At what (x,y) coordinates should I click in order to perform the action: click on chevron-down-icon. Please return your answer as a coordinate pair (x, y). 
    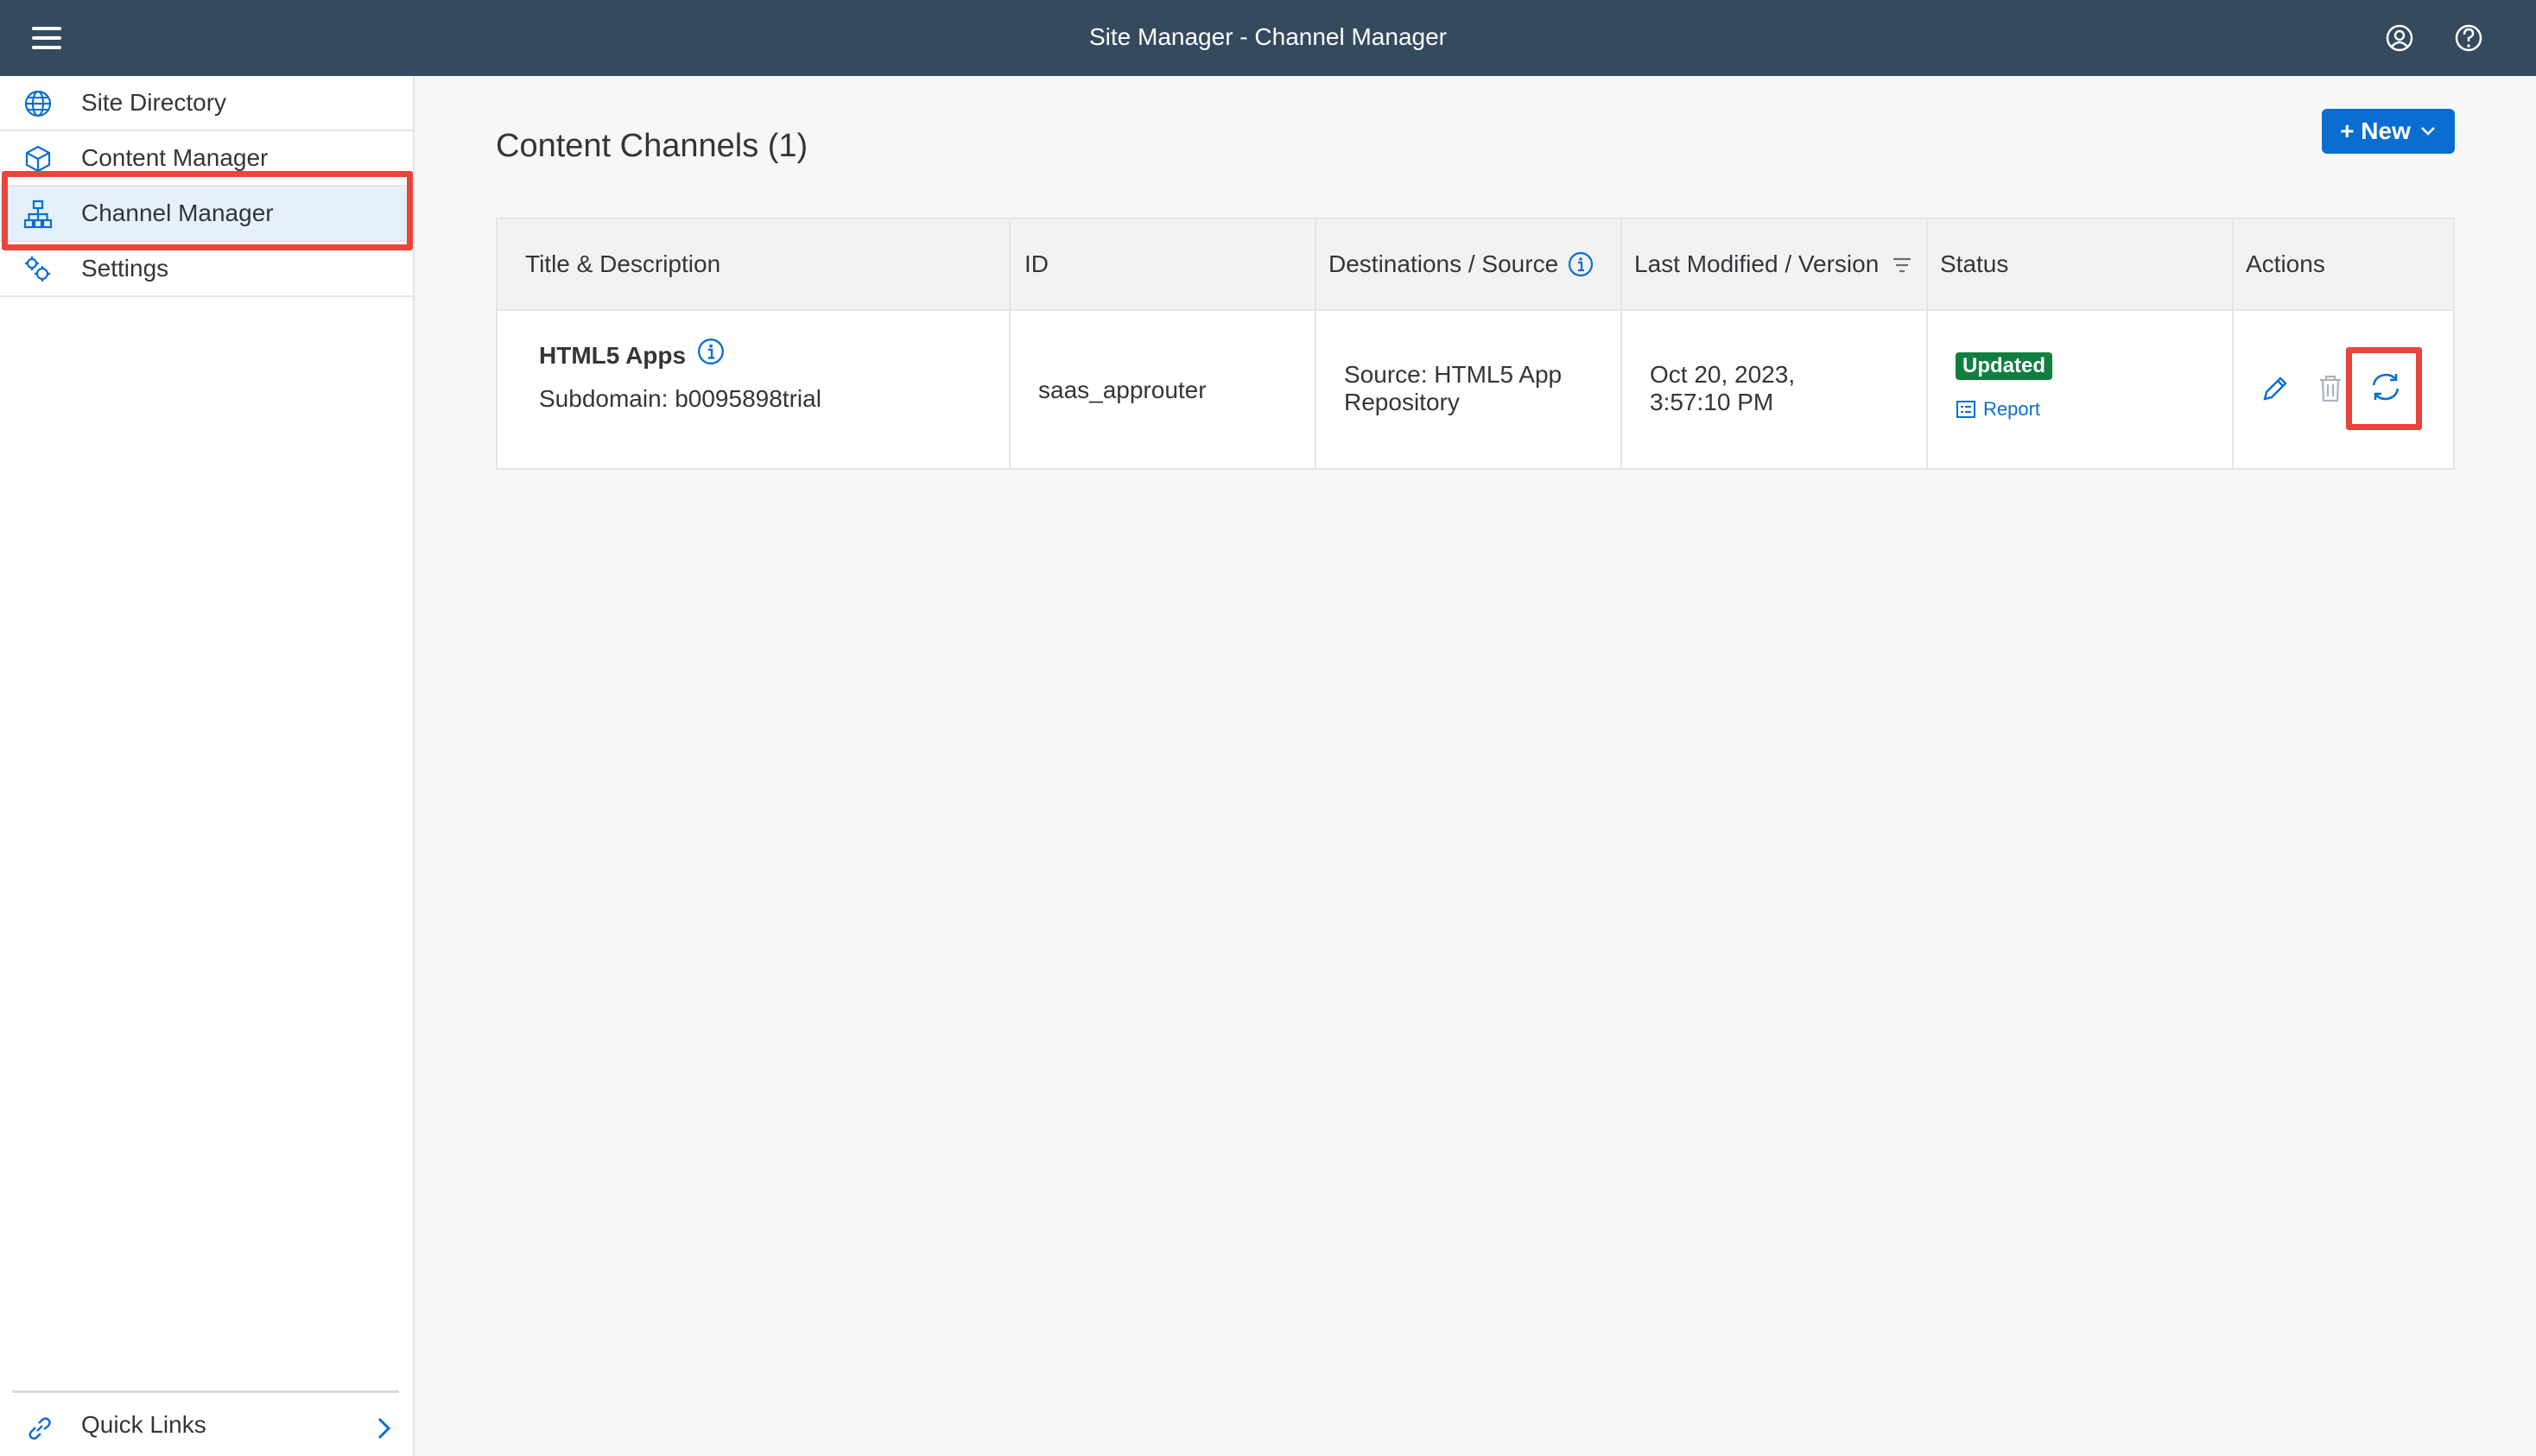
    Looking at the image, I should click on (2427, 131).